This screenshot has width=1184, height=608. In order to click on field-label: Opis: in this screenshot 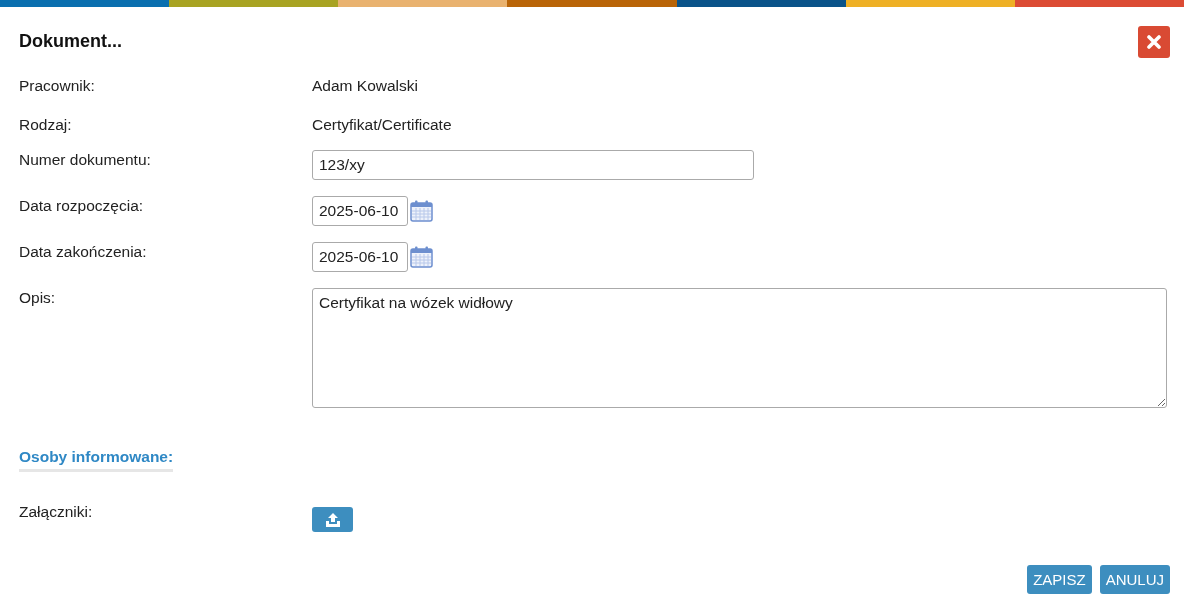, I will do `click(38, 298)`.